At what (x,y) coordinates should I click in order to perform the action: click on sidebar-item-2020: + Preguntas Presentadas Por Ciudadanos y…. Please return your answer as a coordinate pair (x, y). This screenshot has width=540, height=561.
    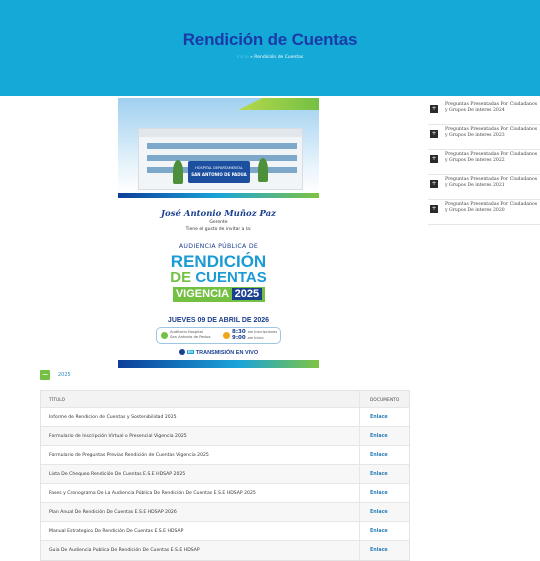
    Looking at the image, I should click on (484, 212).